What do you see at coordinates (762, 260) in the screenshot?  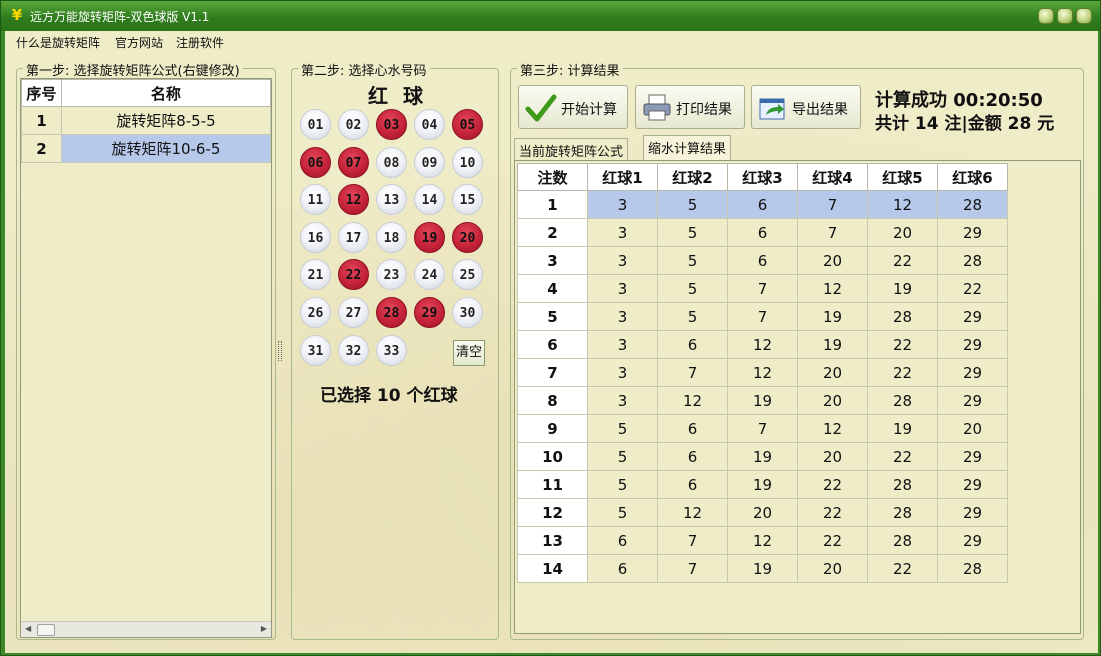 I see `table-row: 3 3 5 6 20 22 28` at bounding box center [762, 260].